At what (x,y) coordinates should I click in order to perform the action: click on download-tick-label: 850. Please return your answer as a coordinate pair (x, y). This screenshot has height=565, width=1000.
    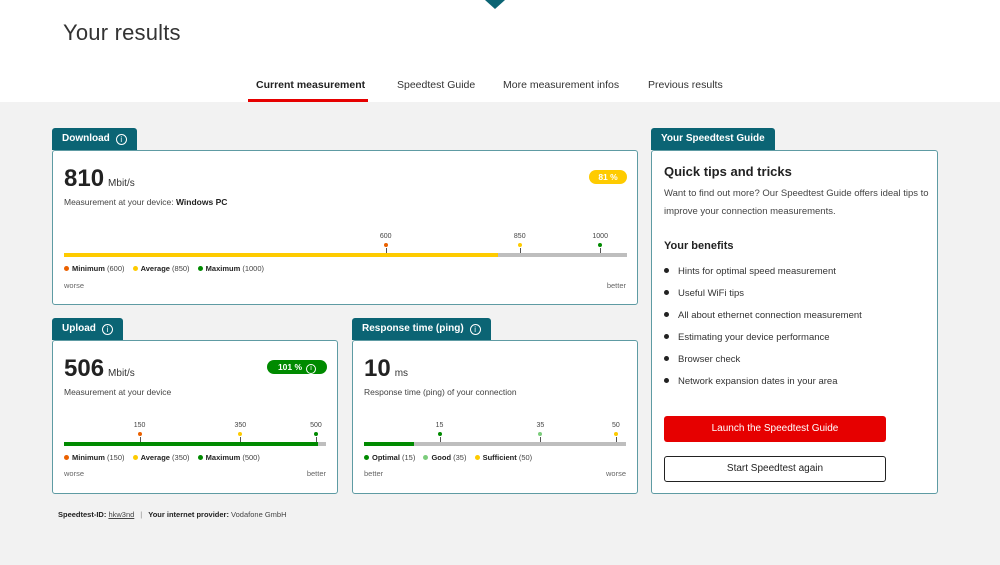
    Looking at the image, I should click on (519, 236).